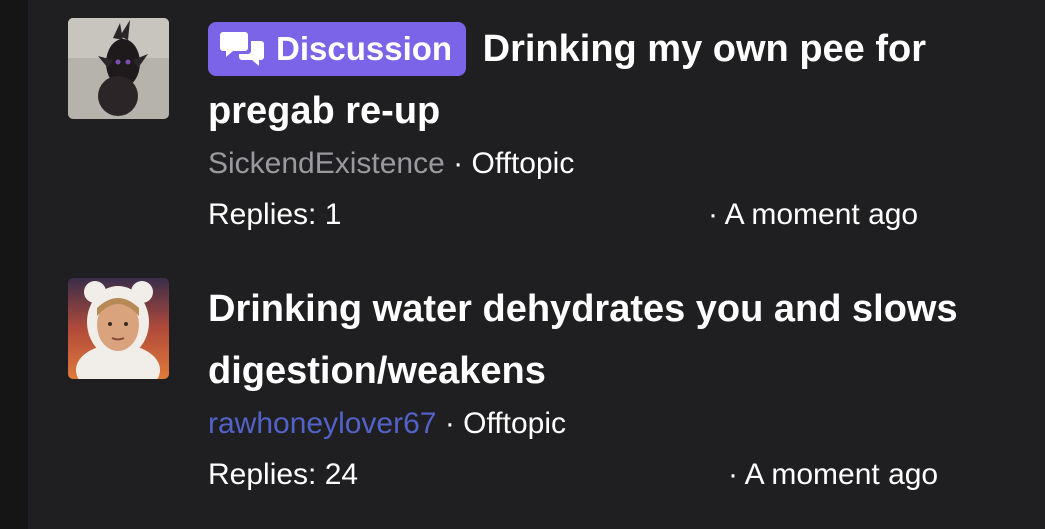 The image size is (1045, 529). Describe the element at coordinates (242, 49) in the screenshot. I see `discussion-chat-icon` at that location.